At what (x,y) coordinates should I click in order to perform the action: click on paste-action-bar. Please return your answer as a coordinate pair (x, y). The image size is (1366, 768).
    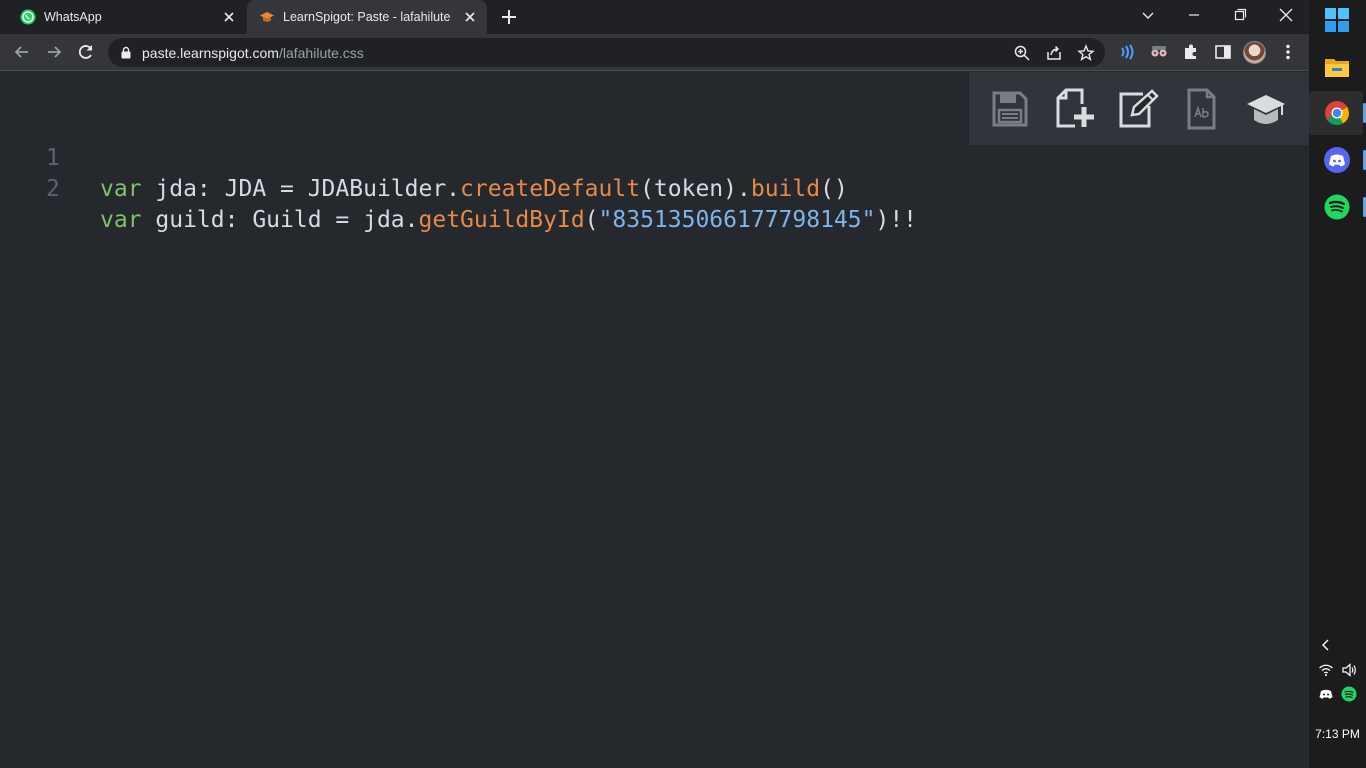
    Looking at the image, I should click on (1139, 108).